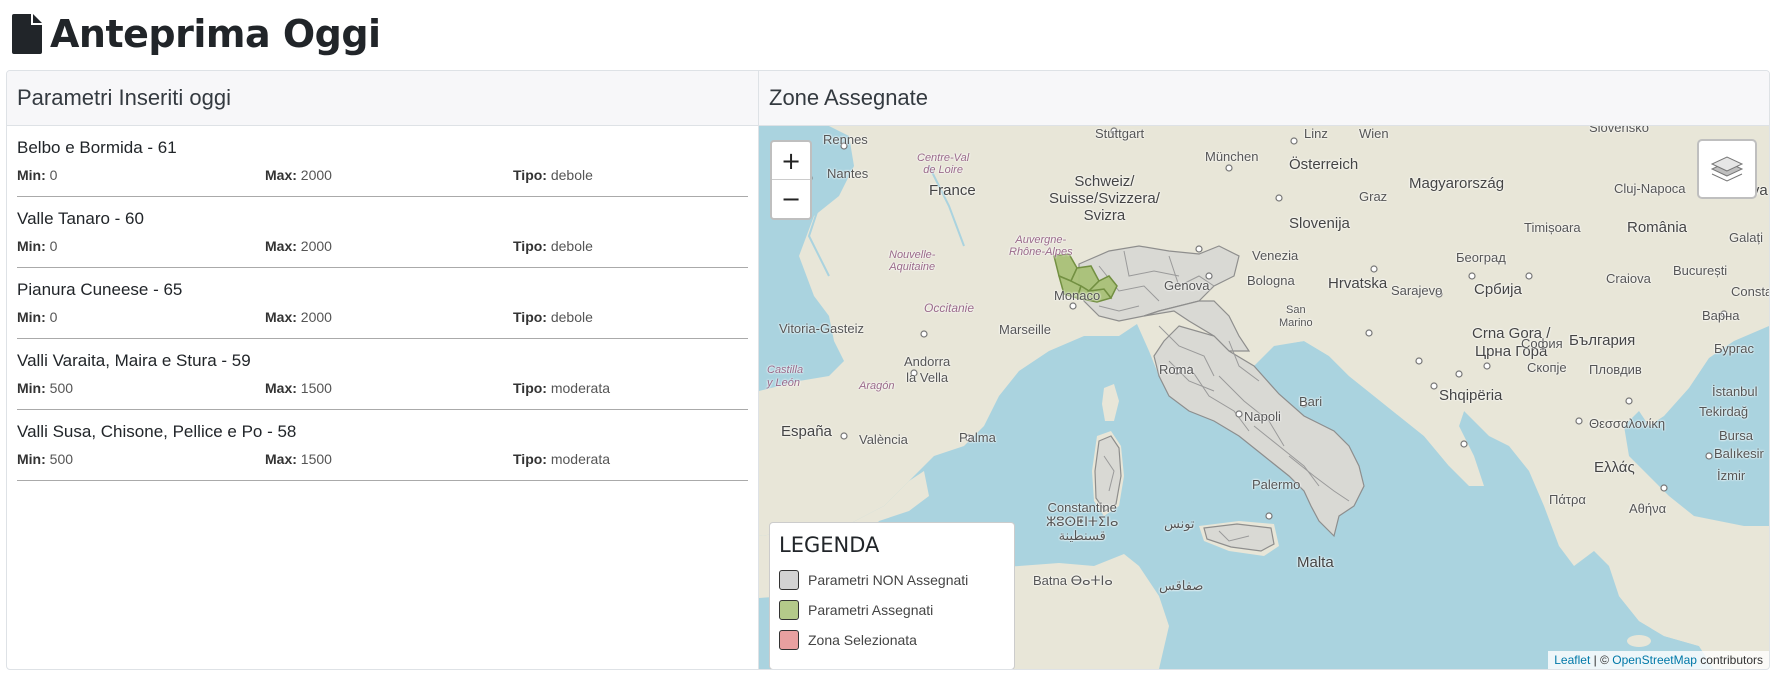 The image size is (1777, 675). Describe the element at coordinates (1275, 255) in the screenshot. I see `map-label: Venezia` at that location.